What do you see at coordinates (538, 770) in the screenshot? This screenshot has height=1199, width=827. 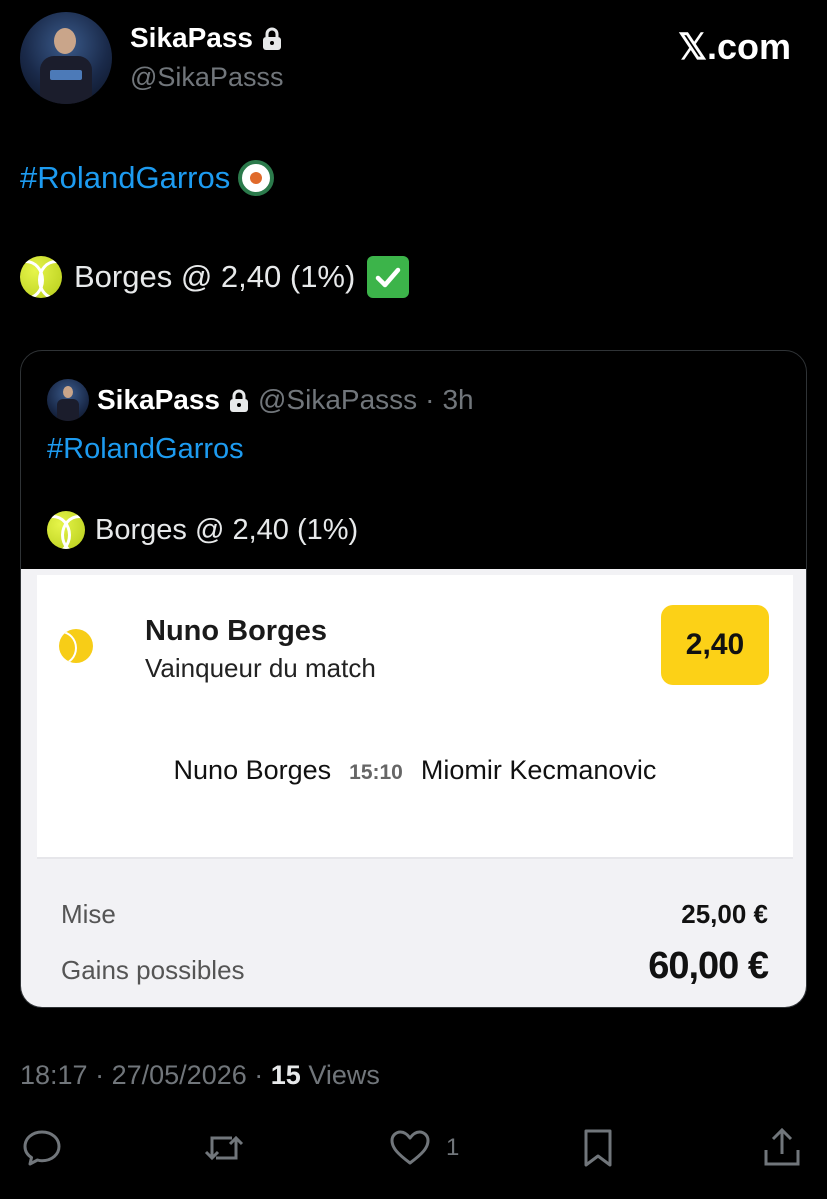 I see `away-player: Miomir Kecmanovic` at bounding box center [538, 770].